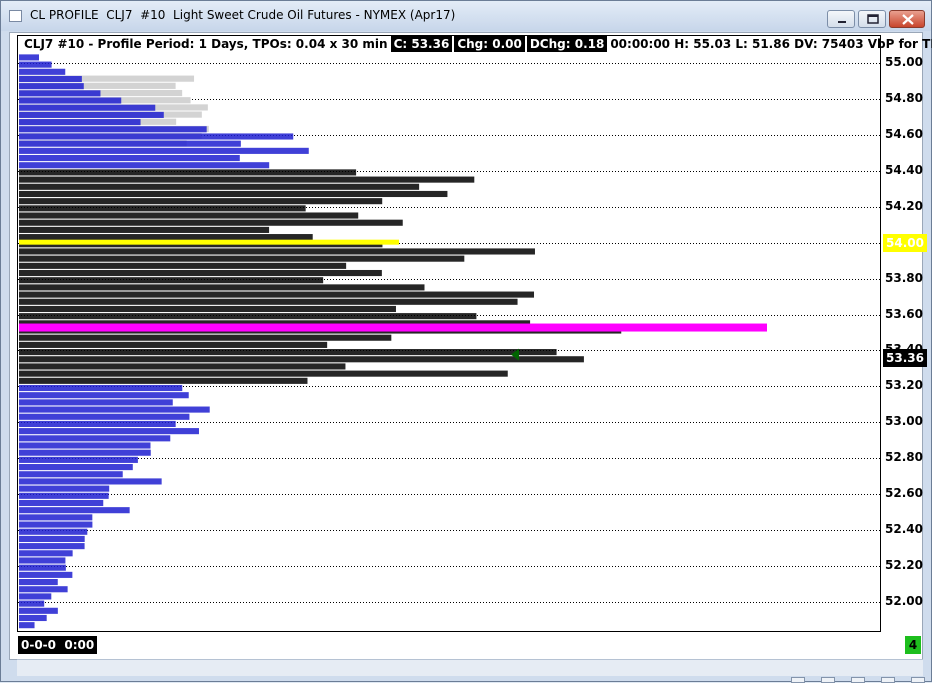 The width and height of the screenshot is (932, 683). Describe the element at coordinates (209, 242) in the screenshot. I see `highlight-level-row` at that location.